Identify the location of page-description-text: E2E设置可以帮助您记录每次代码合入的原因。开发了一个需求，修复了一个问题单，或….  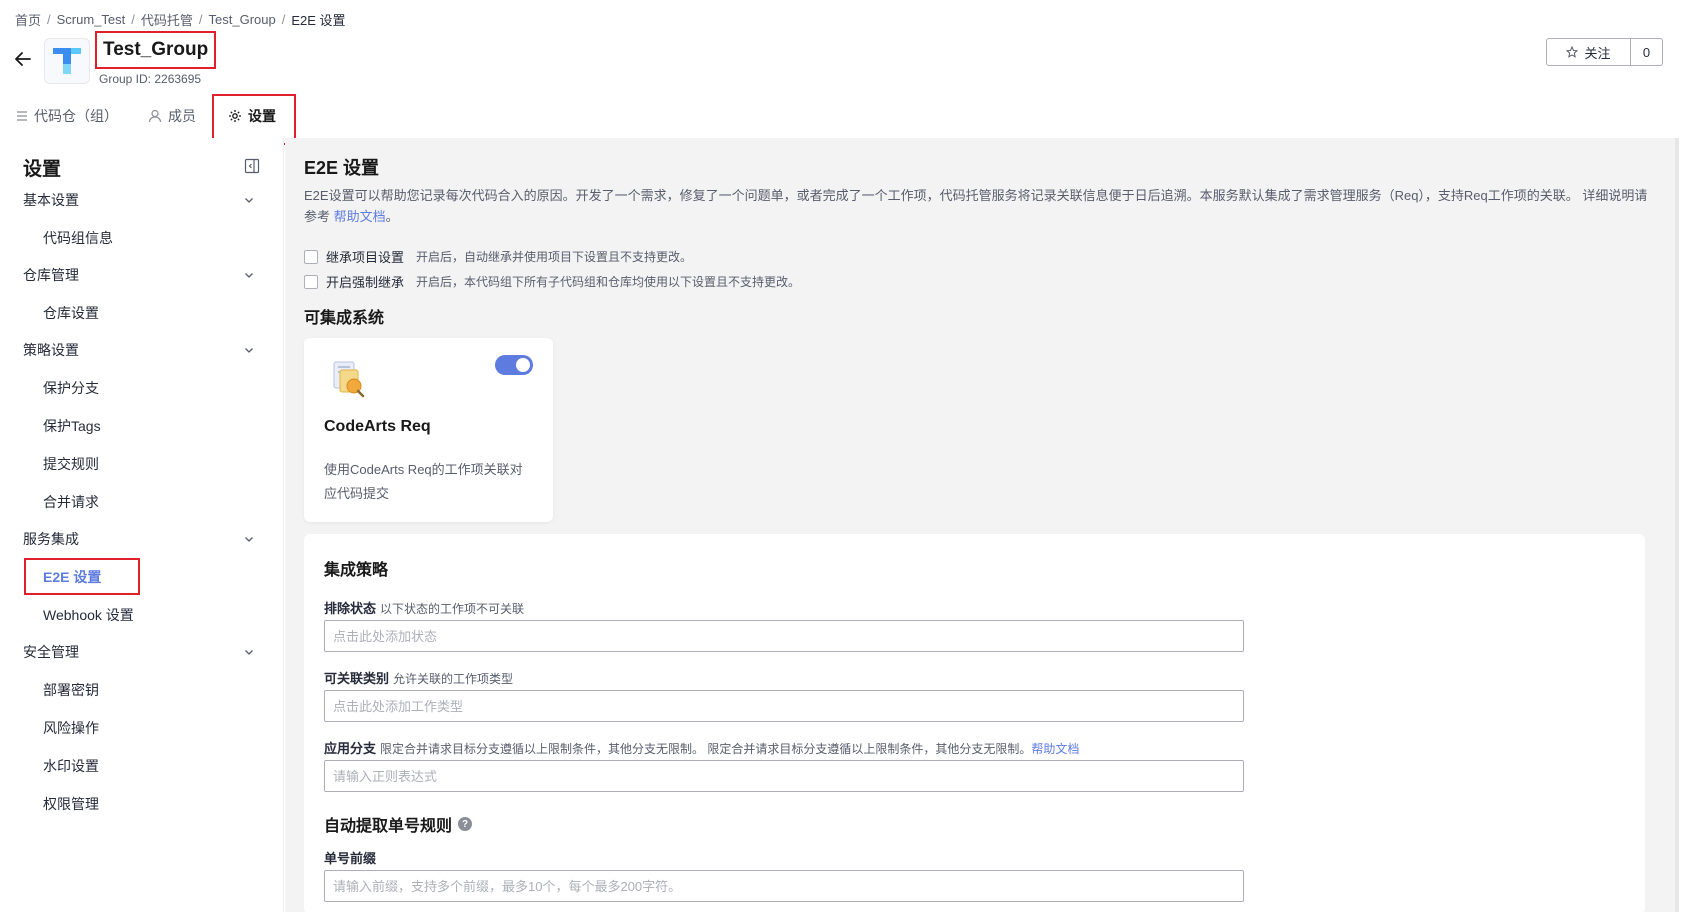
(976, 206).